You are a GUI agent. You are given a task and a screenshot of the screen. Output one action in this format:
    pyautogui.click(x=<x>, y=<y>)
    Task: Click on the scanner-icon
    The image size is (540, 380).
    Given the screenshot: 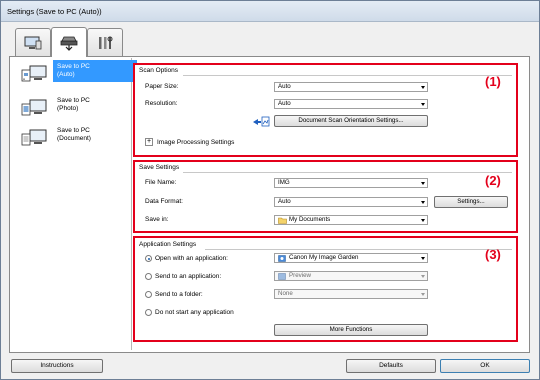 What is the action you would take?
    pyautogui.click(x=69, y=43)
    